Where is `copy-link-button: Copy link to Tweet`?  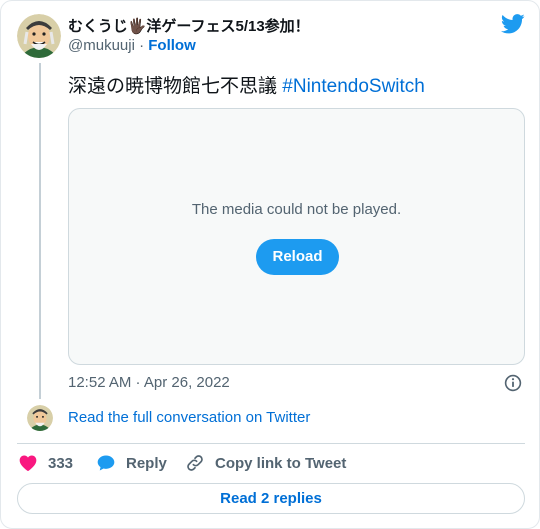
copy-link-button: Copy link to Tweet is located at coordinates (265, 463).